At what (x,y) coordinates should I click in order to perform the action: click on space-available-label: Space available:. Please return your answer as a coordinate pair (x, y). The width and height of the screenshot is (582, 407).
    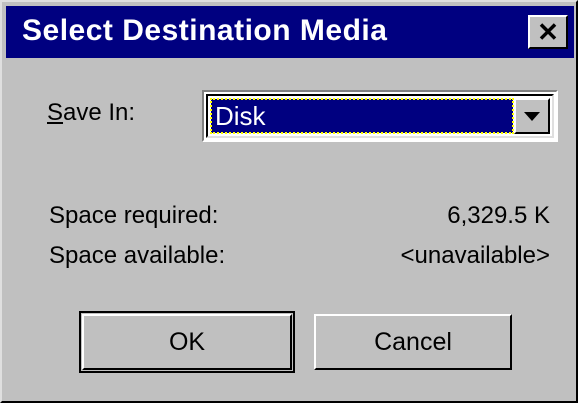
    Looking at the image, I should click on (137, 255).